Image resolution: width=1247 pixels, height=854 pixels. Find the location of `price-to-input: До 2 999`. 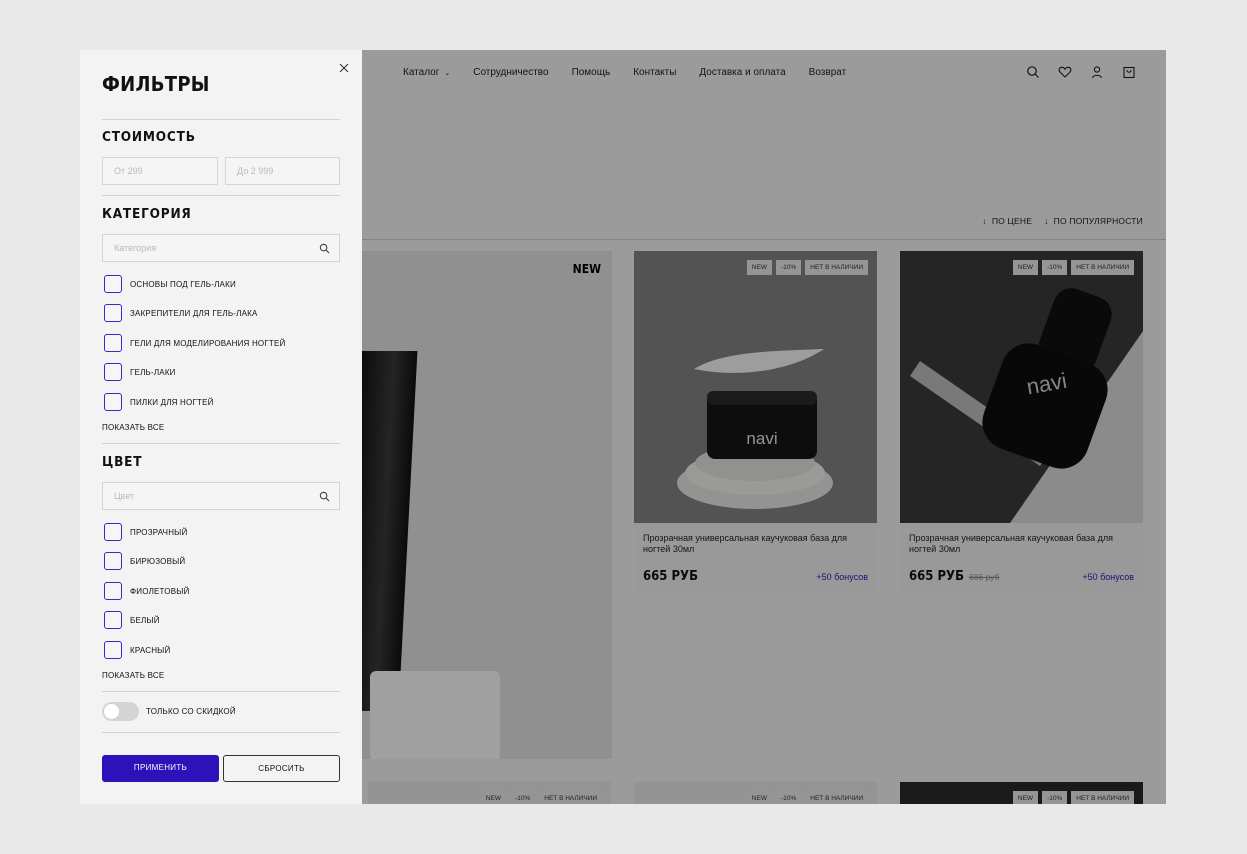

price-to-input: До 2 999 is located at coordinates (282, 171).